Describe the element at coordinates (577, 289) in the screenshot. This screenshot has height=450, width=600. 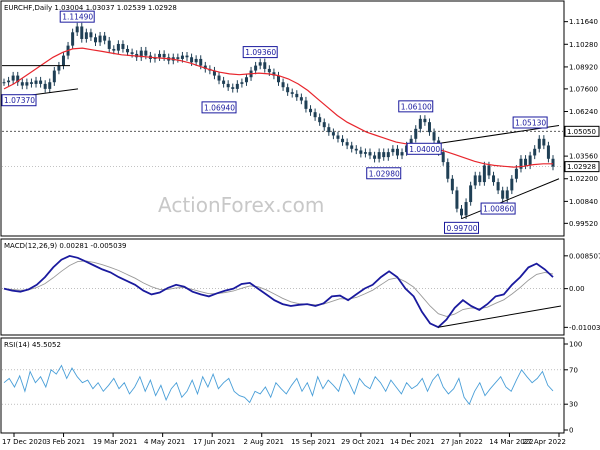
I see `macd-y-tick-label: 0.00` at that location.